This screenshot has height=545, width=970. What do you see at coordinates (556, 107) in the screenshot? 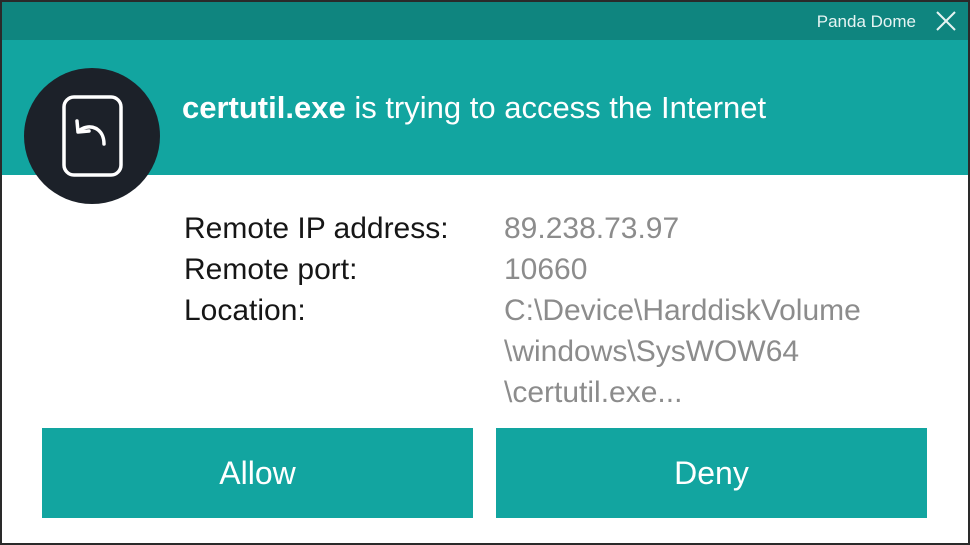
I see `alert-message: is trying to access the Internet` at bounding box center [556, 107].